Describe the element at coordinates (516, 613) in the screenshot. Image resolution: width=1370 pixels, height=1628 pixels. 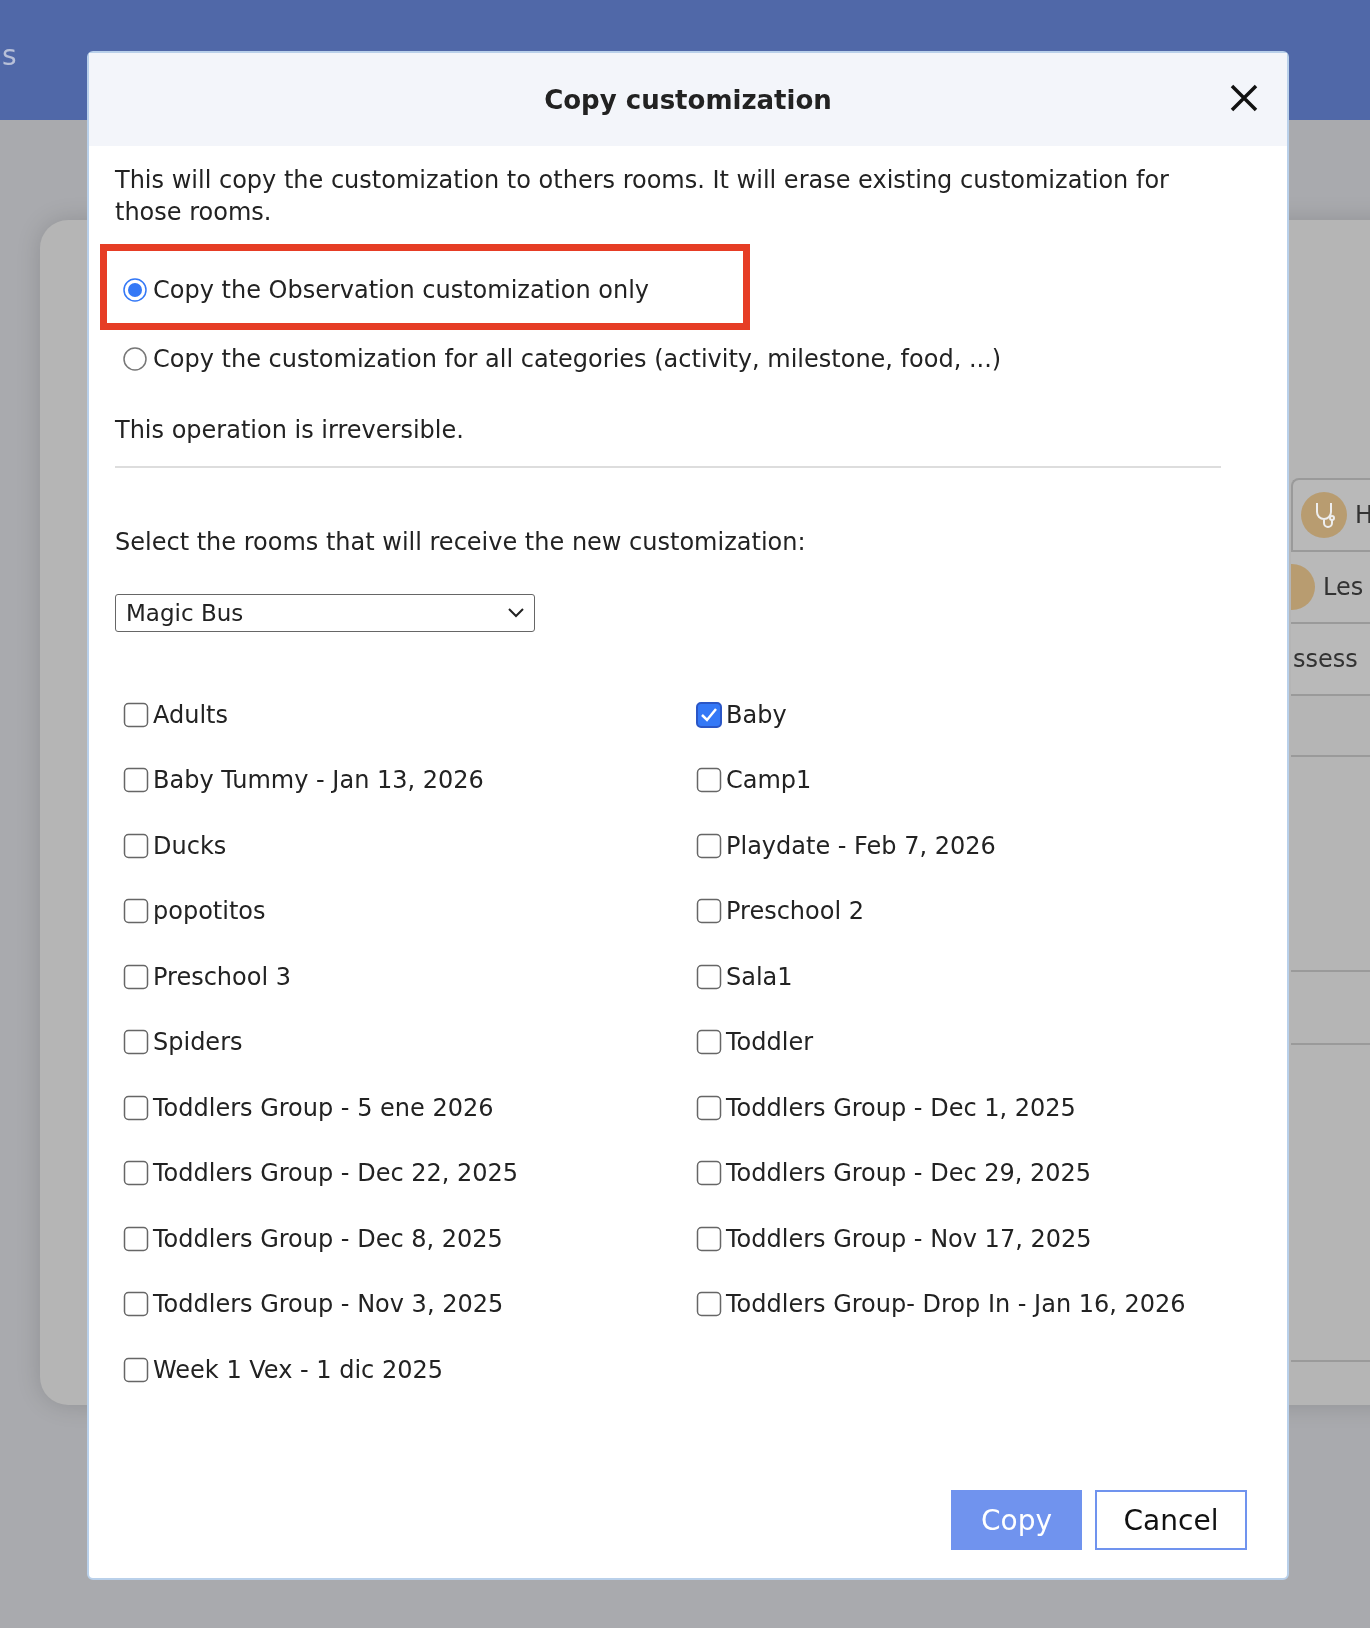
I see `chevron-icon` at that location.